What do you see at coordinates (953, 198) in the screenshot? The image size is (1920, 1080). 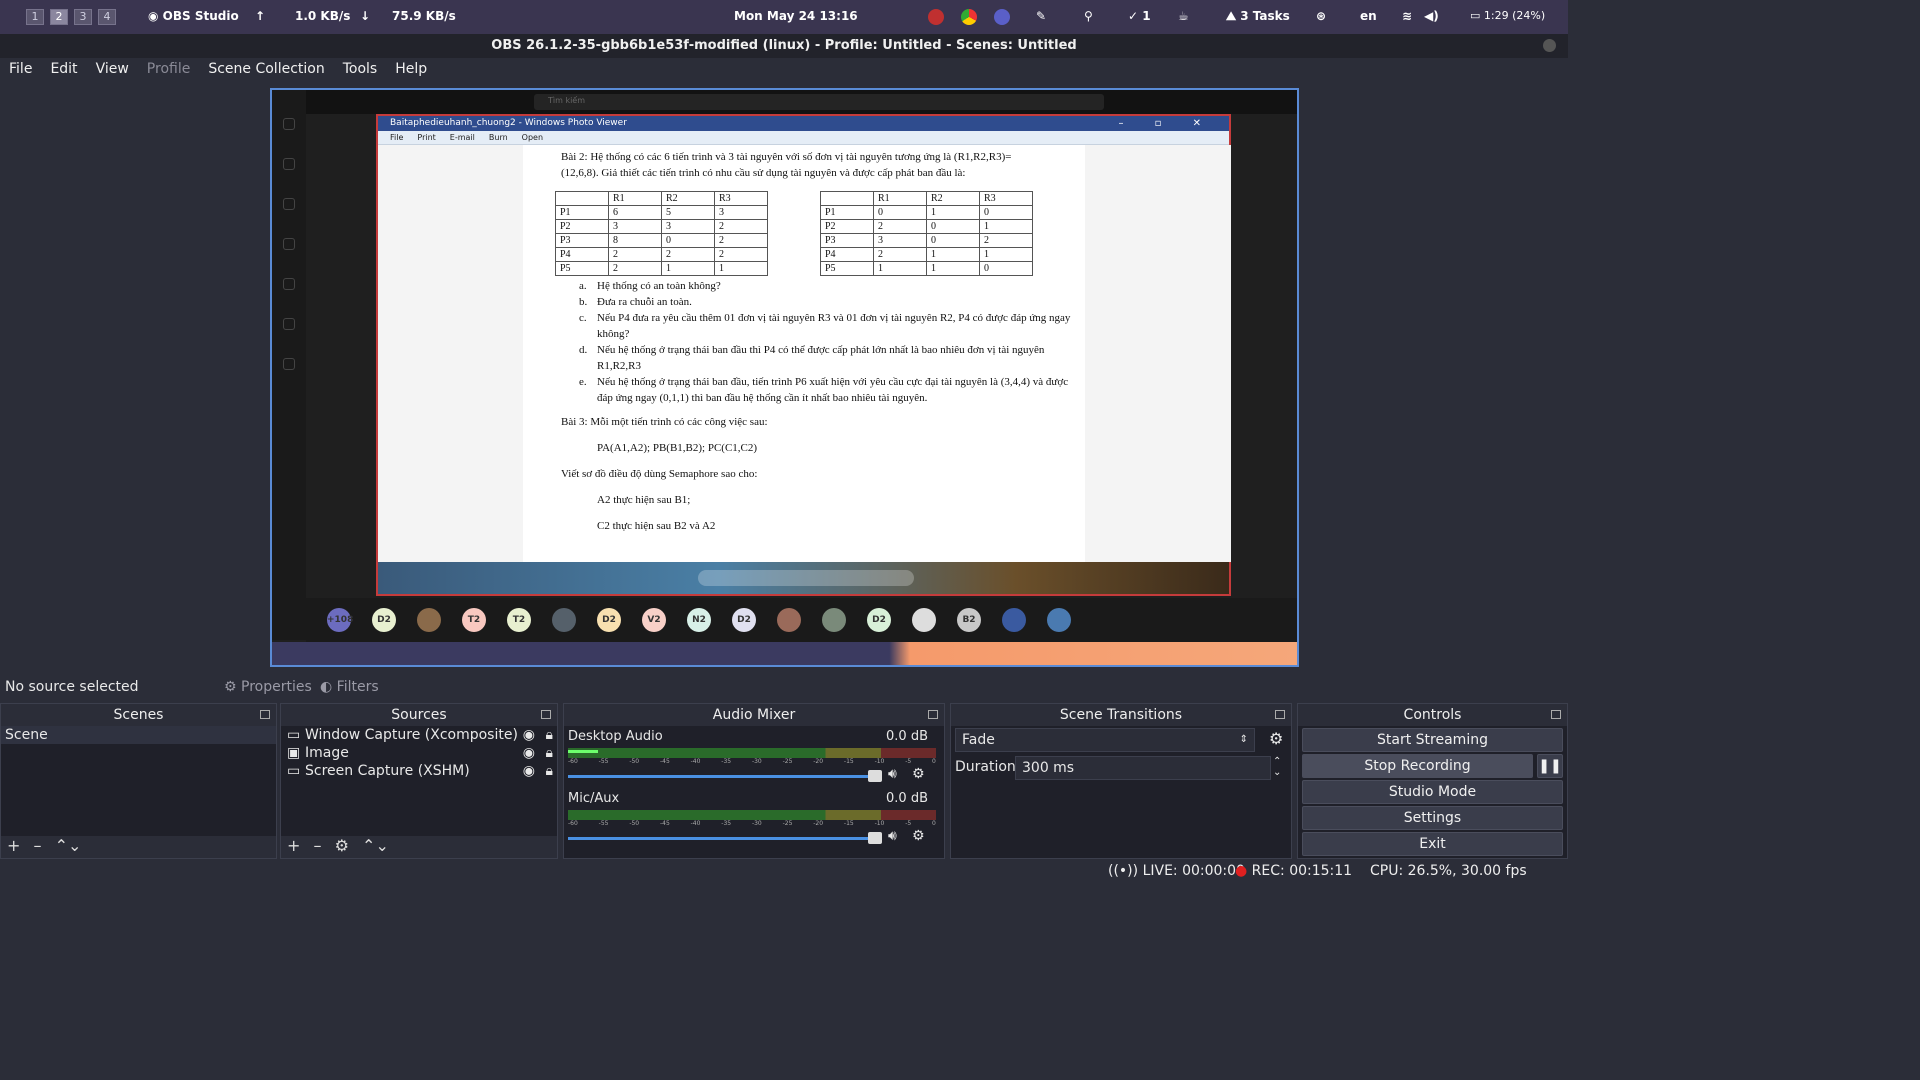 I see `table-header-cell: R2` at bounding box center [953, 198].